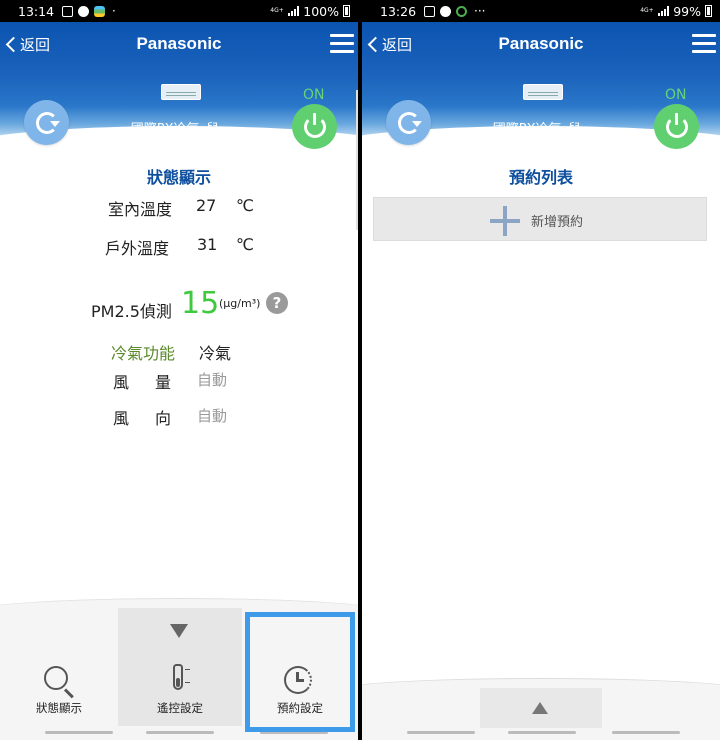 This screenshot has height=740, width=720. I want to click on pm25-label: PM2.5偵測, so click(131, 311).